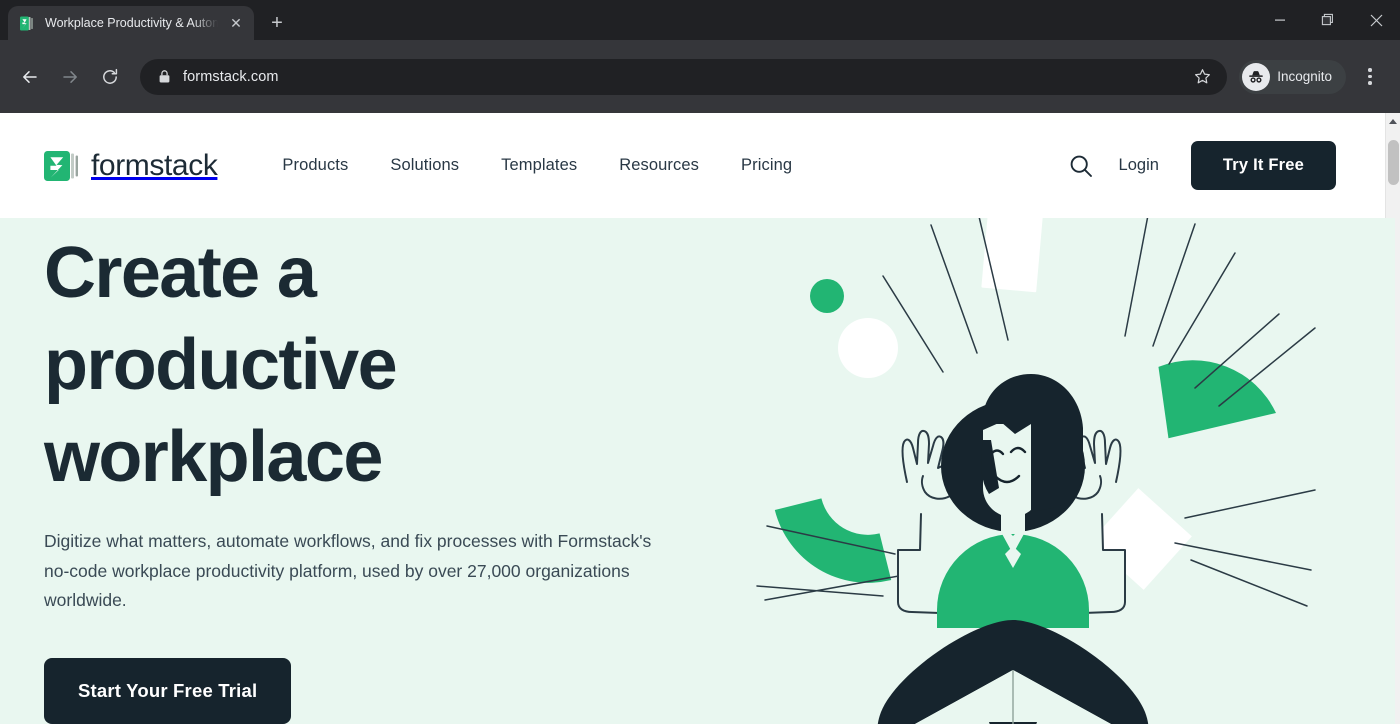 The image size is (1400, 724). I want to click on hero-title-line-1: Create a, so click(180, 273).